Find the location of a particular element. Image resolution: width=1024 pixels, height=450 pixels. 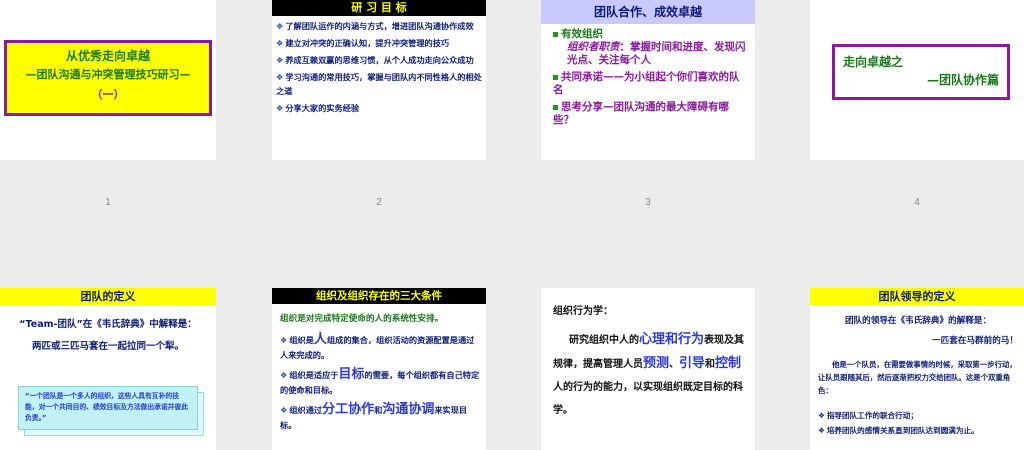

slide-5-title-bar: 团队的定义 is located at coordinates (108, 296).